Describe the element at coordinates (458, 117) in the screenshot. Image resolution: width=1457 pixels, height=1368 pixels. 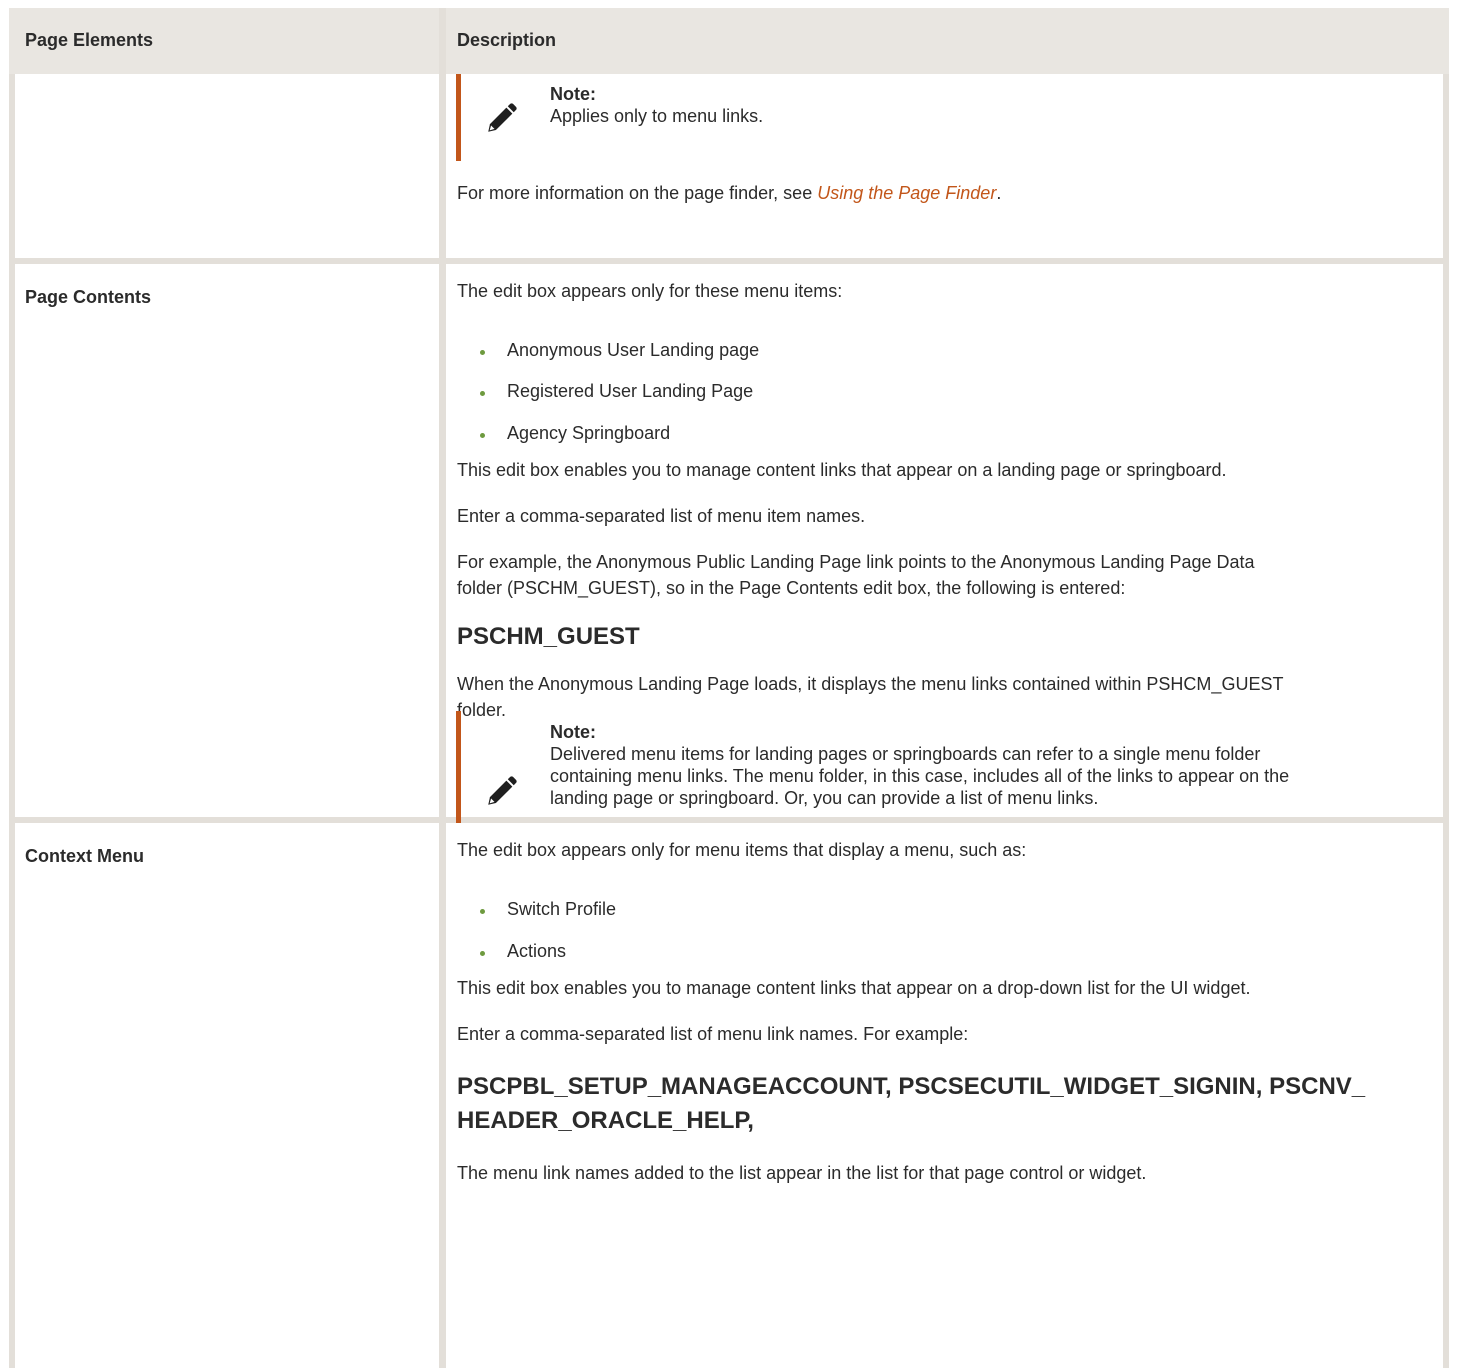
I see `note-accent-bar` at that location.